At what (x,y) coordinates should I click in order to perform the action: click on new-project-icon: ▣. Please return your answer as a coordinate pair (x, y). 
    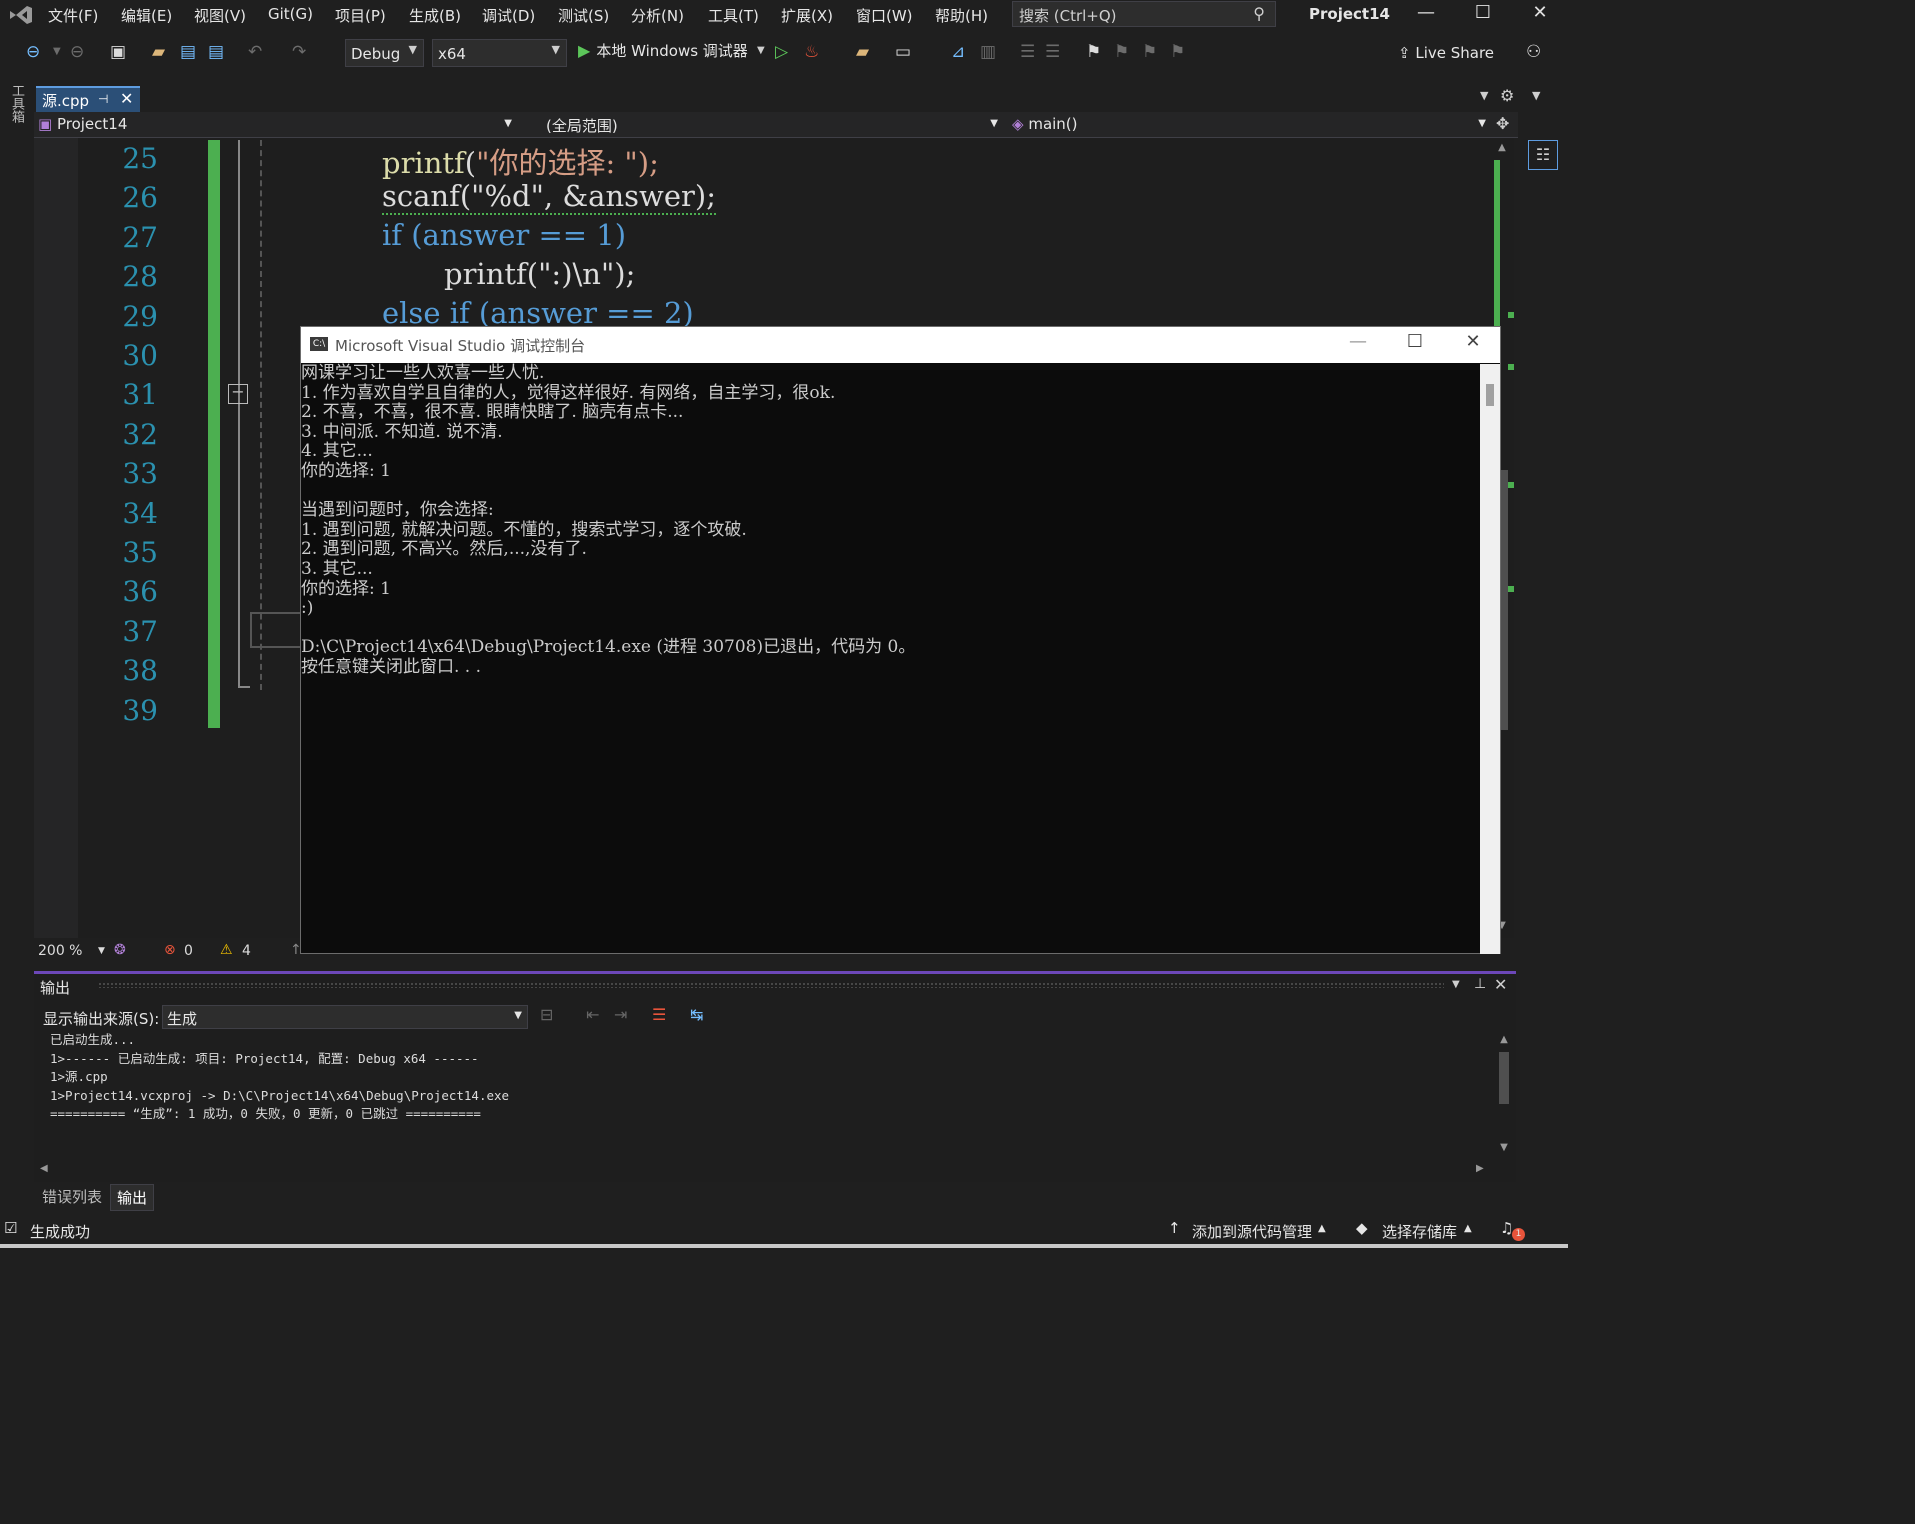
    Looking at the image, I should click on (118, 52).